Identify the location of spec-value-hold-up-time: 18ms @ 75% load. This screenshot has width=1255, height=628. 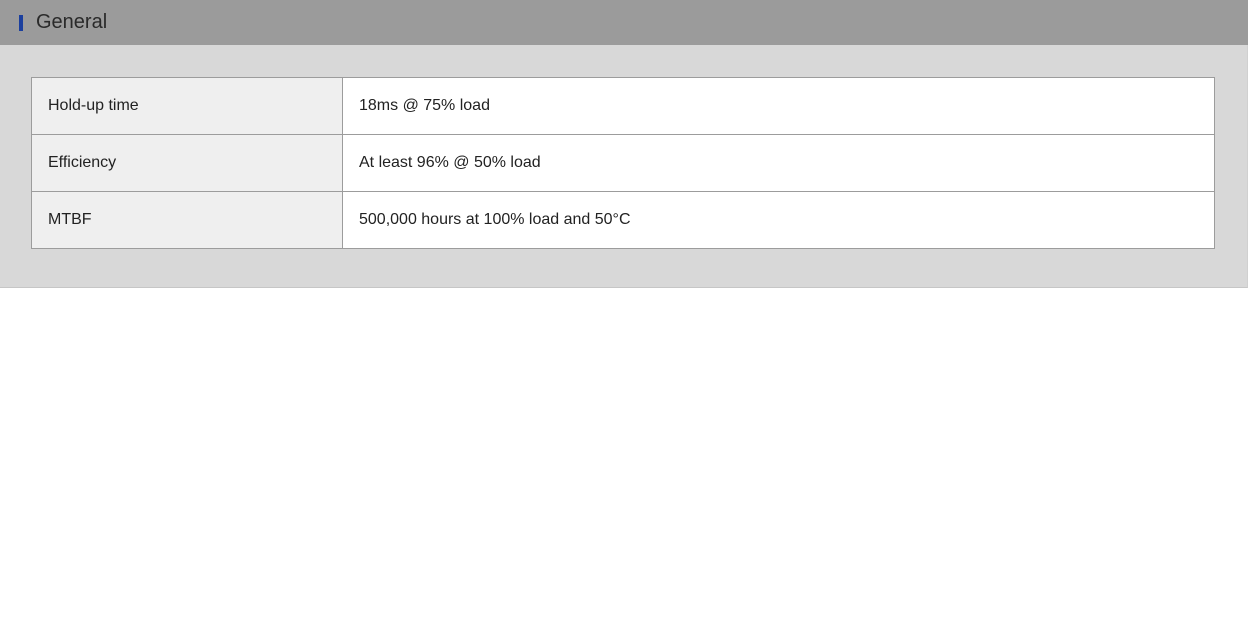
(778, 106).